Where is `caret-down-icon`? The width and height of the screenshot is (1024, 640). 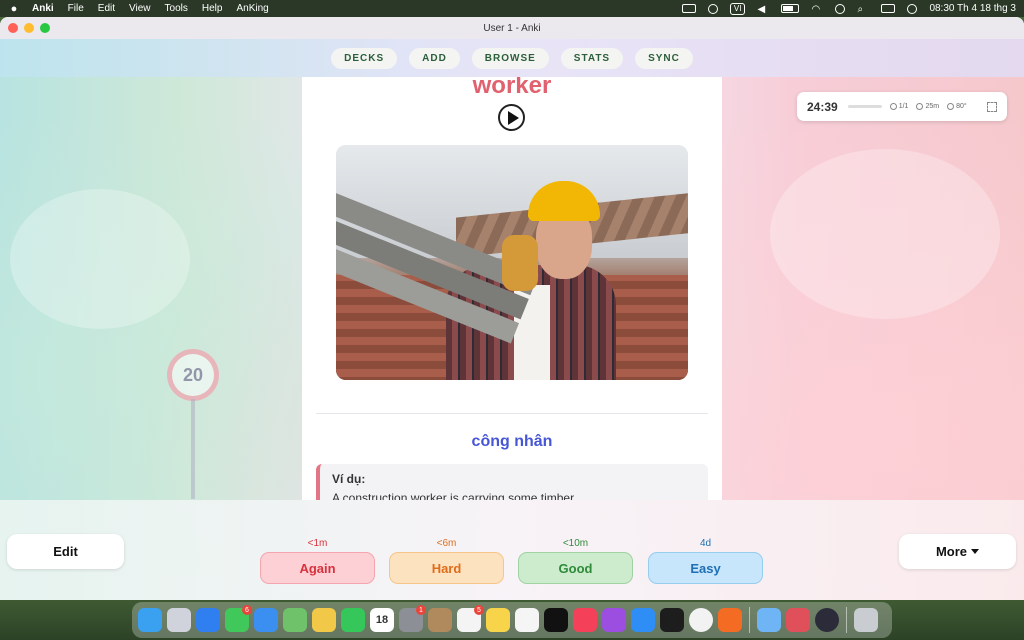 caret-down-icon is located at coordinates (975, 551).